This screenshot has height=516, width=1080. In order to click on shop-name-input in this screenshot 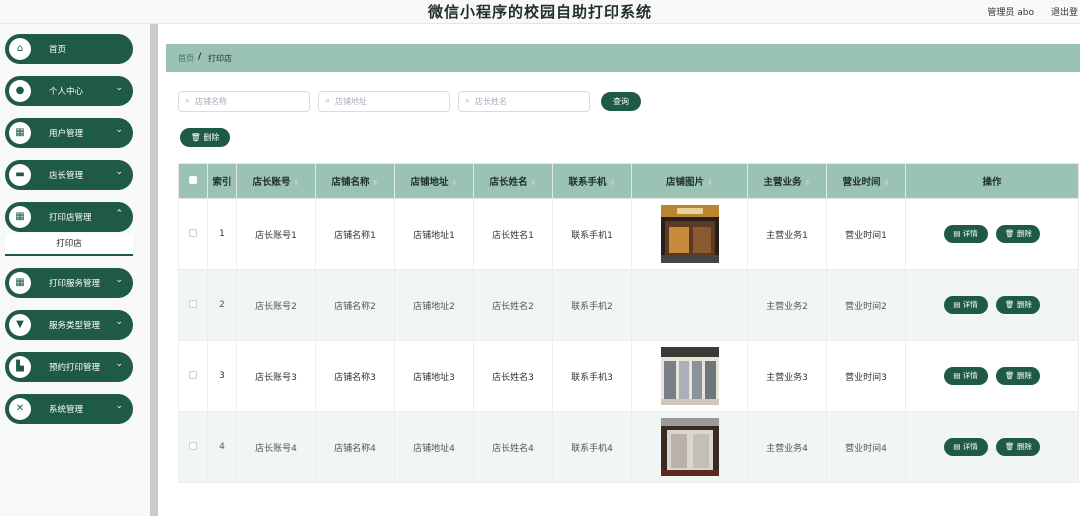, I will do `click(250, 101)`.